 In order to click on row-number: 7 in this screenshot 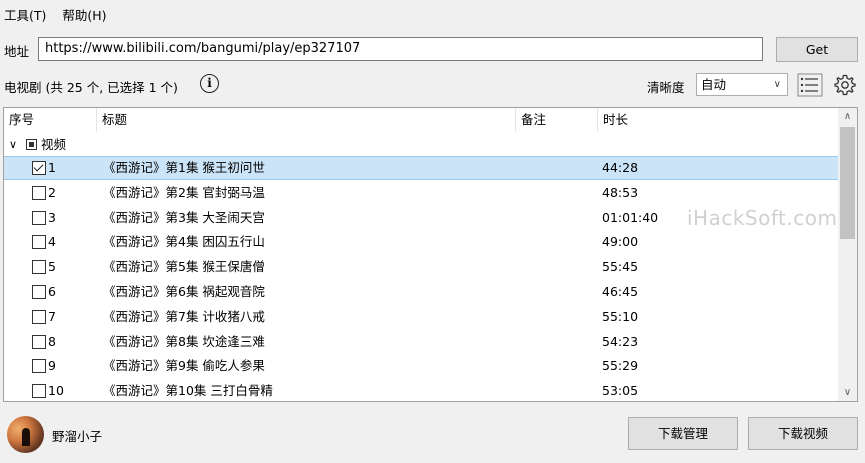, I will do `click(52, 316)`.